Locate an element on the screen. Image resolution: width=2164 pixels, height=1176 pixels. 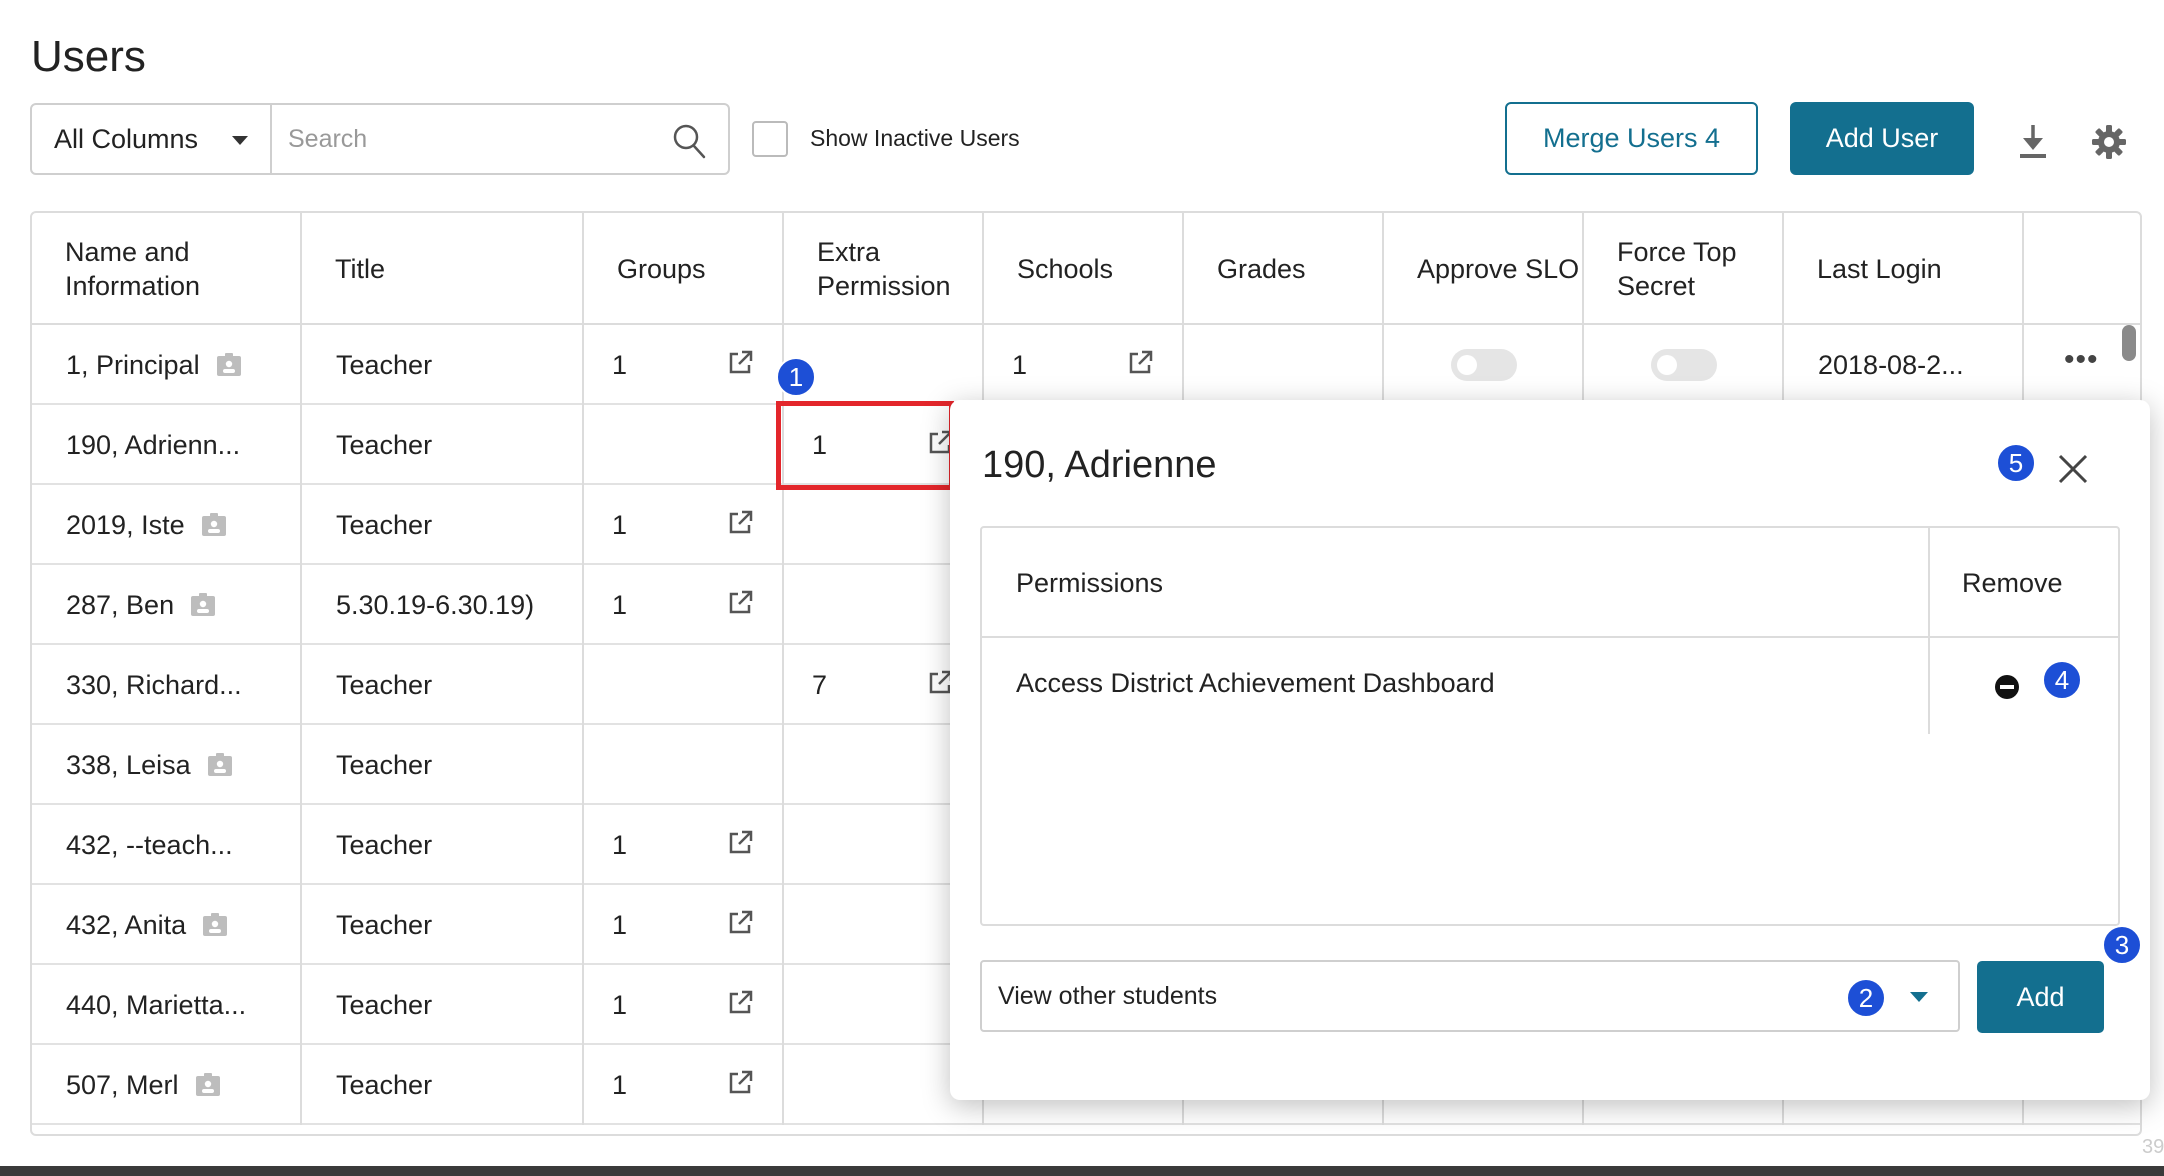
col-groups: Groups is located at coordinates (684, 269).